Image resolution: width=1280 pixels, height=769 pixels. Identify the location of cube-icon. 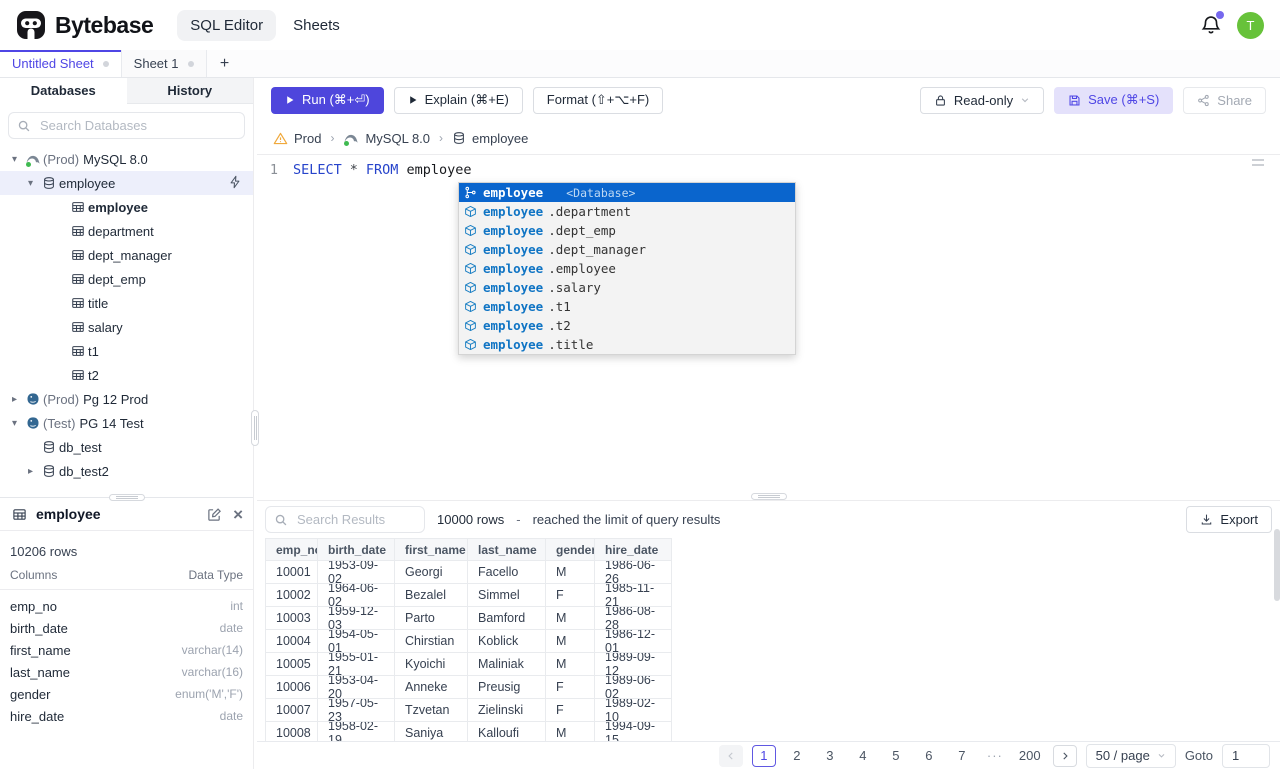
(470, 306).